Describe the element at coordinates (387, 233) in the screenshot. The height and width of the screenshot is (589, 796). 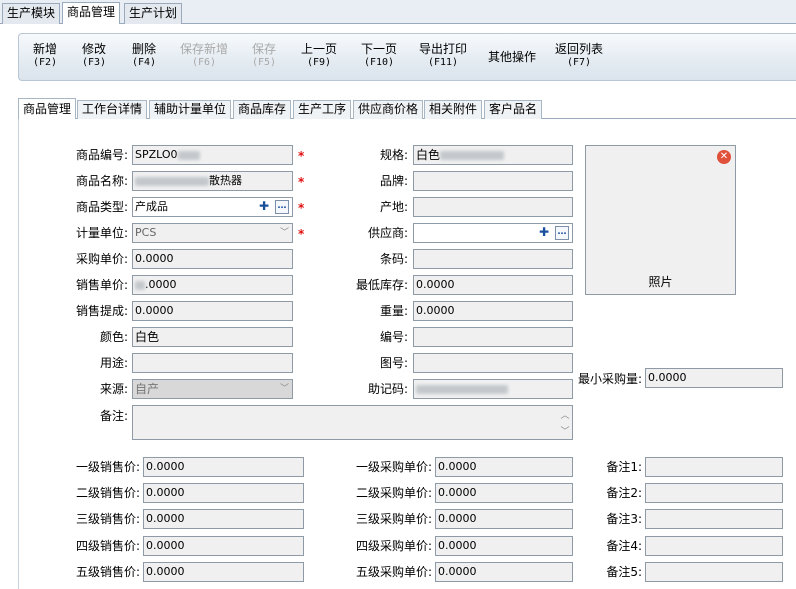
I see `supplier-label: 供应商:` at that location.